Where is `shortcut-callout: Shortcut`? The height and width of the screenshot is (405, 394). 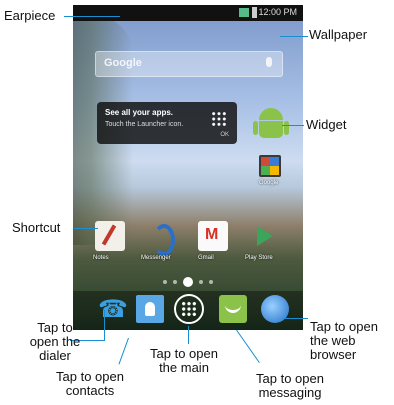 shortcut-callout: Shortcut is located at coordinates (36, 227).